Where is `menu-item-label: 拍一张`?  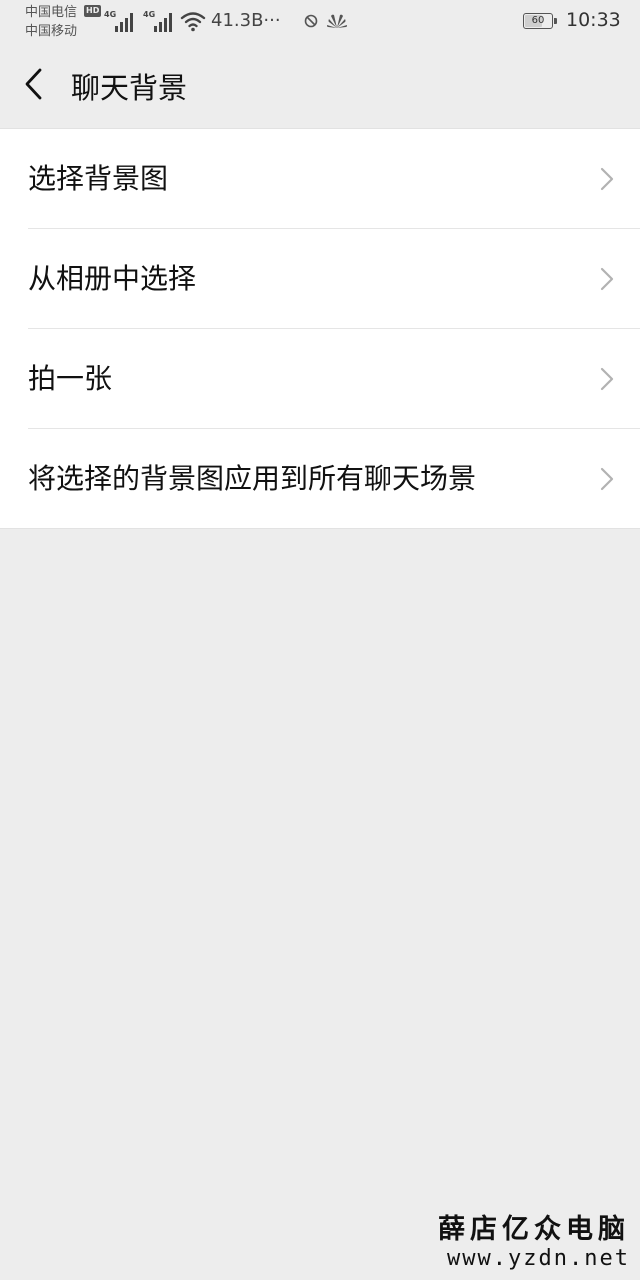 menu-item-label: 拍一张 is located at coordinates (70, 378).